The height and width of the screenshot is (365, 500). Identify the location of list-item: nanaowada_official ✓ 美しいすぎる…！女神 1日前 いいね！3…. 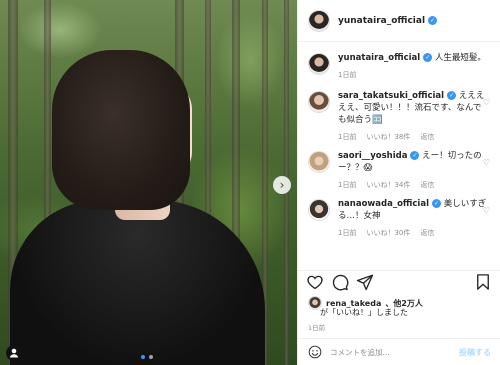
(399, 218).